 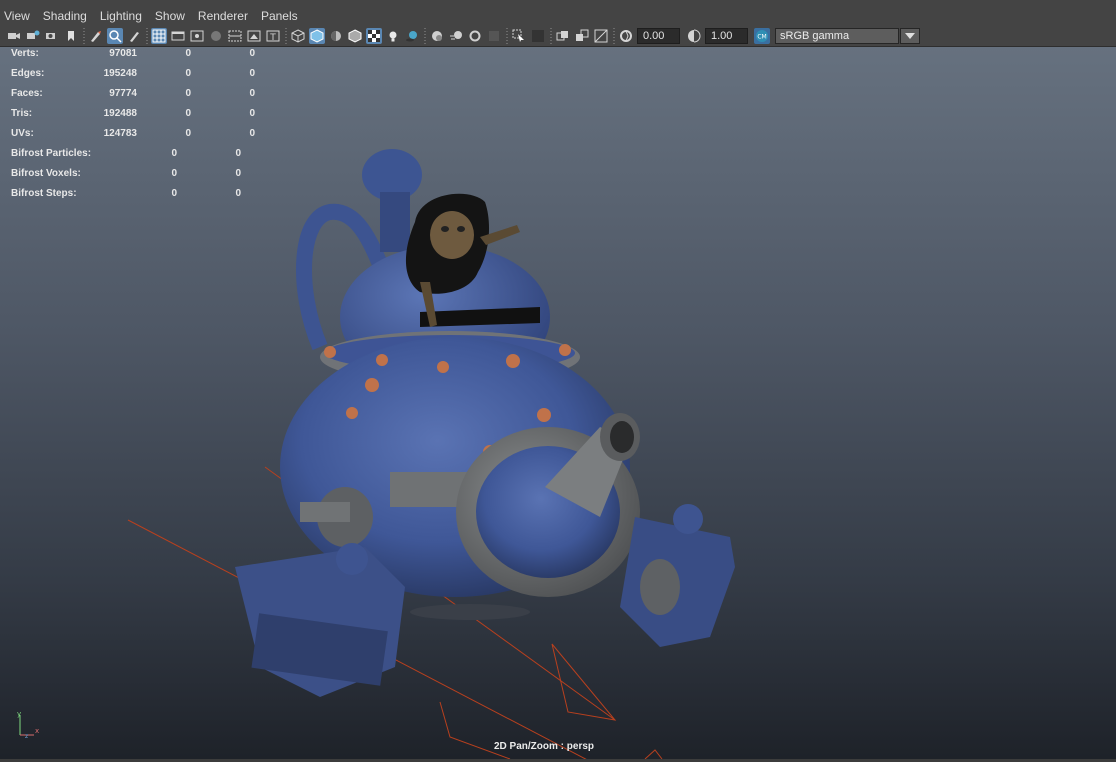 What do you see at coordinates (197, 36) in the screenshot?
I see `resolution-gate-icon` at bounding box center [197, 36].